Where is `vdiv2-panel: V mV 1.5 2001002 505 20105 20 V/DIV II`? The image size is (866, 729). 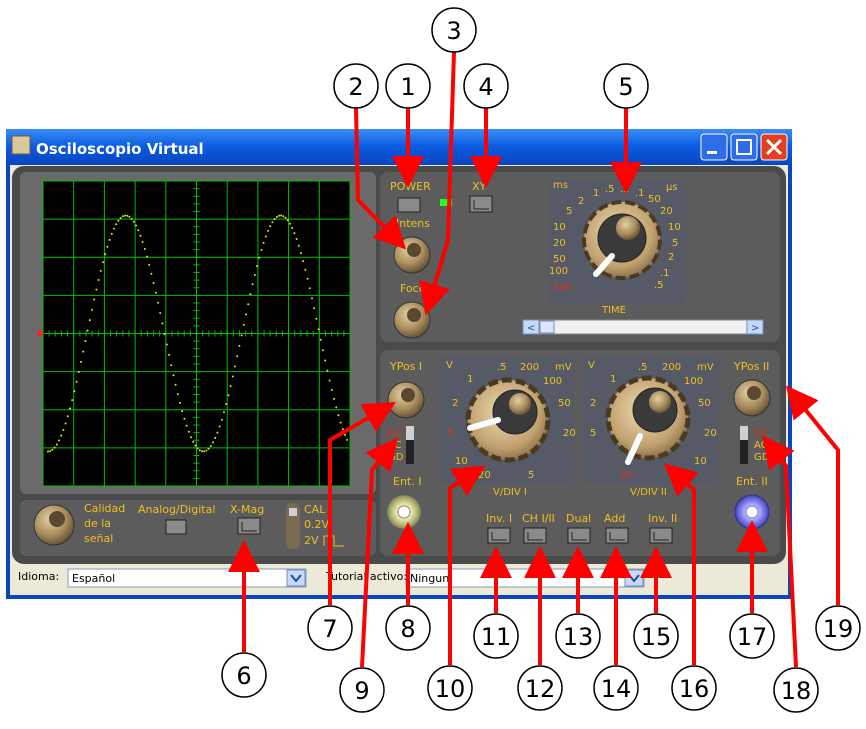
vdiv2-panel: V mV 1.5 2001002 505 20105 20 V/DIV II is located at coordinates (650, 427).